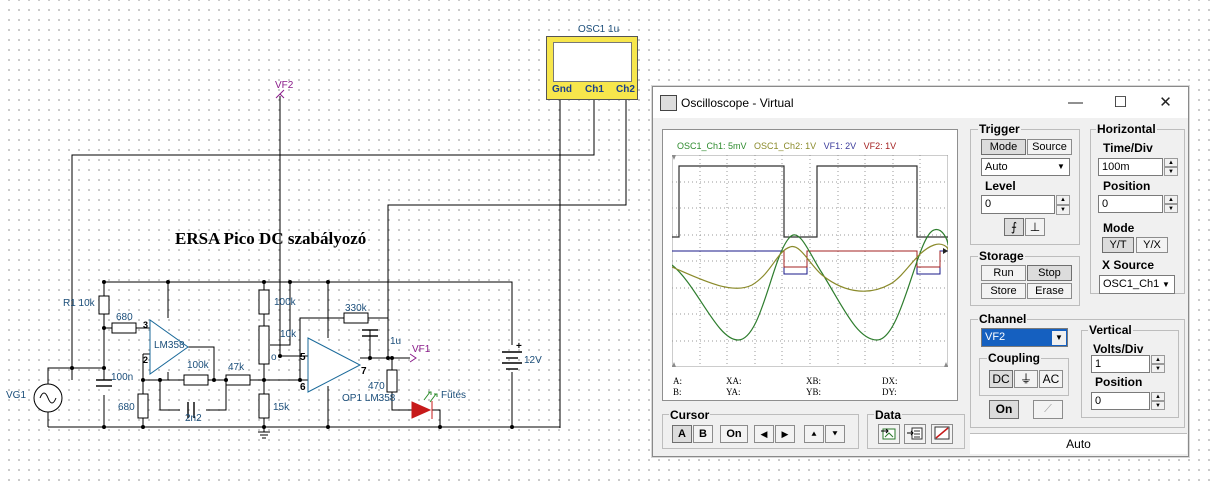  What do you see at coordinates (1003, 273) in the screenshot?
I see `run-button: Run` at bounding box center [1003, 273].